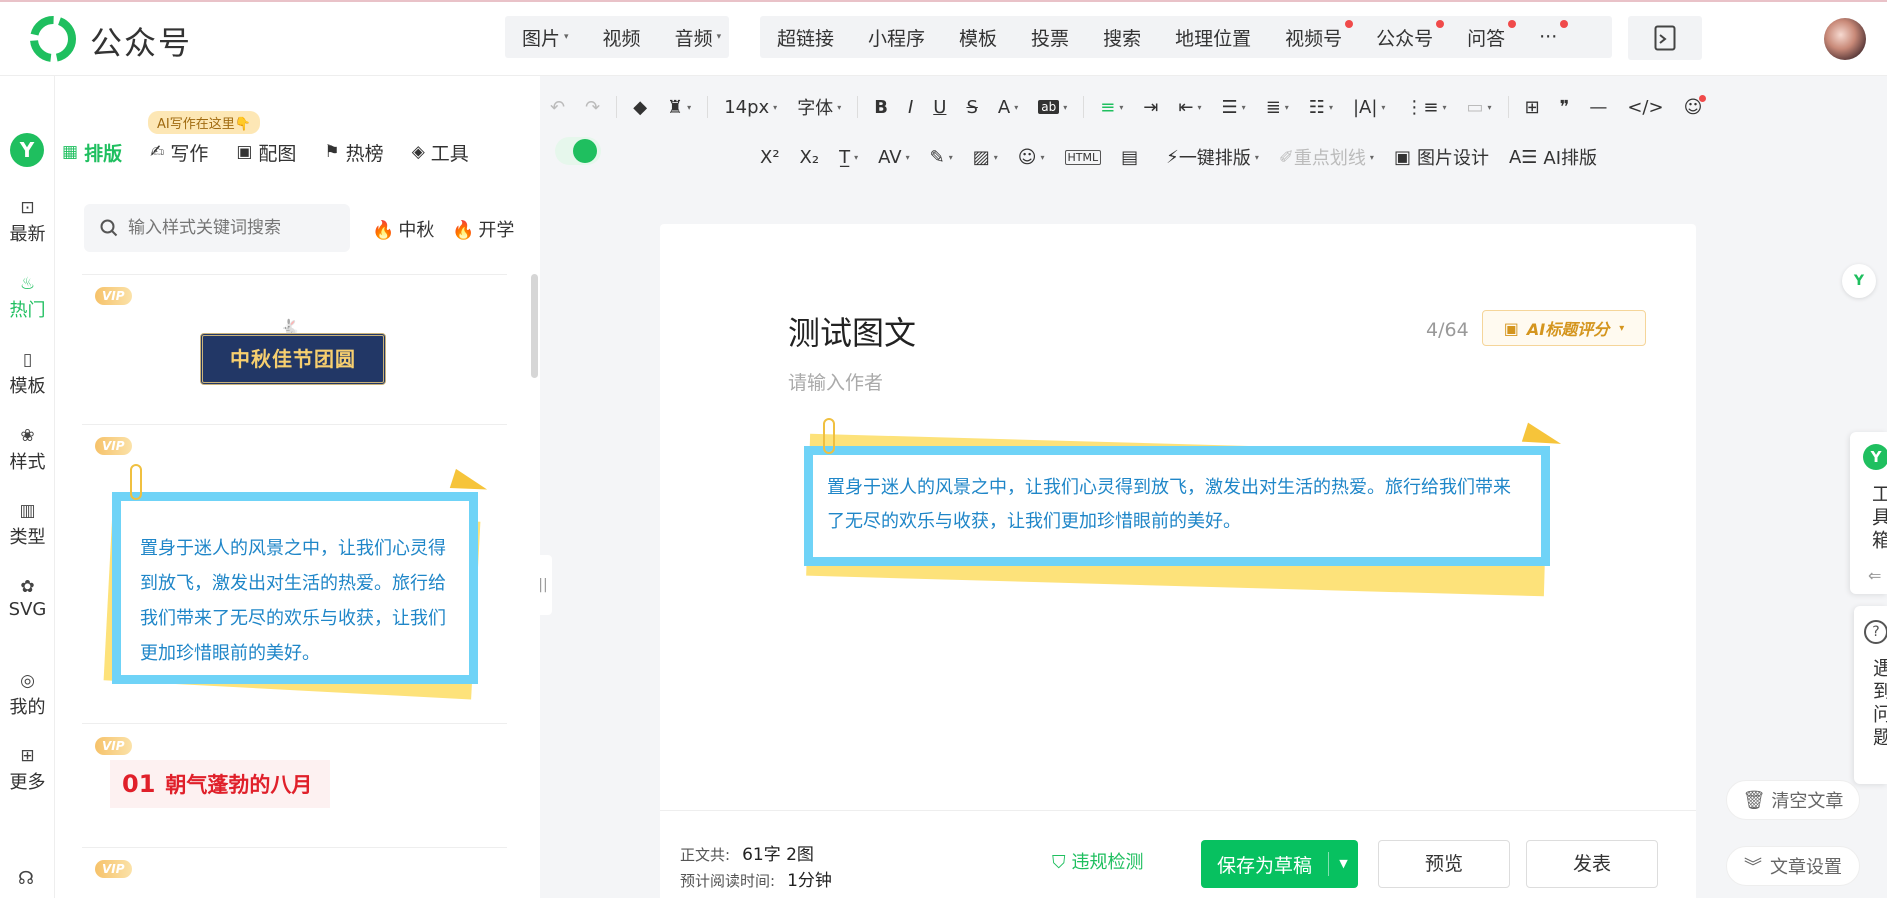  Describe the element at coordinates (750, 107) in the screenshot. I see `font-size-select: 14px ▾` at that location.